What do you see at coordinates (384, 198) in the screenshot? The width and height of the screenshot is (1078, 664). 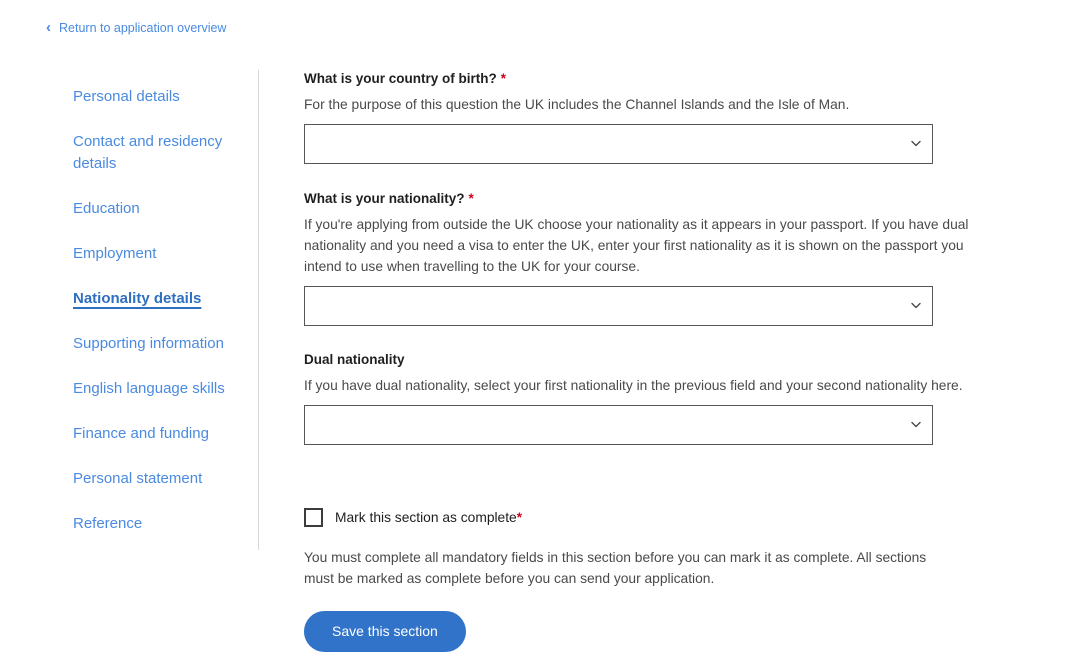 I see `nationality-label-text: What is your nationality?` at bounding box center [384, 198].